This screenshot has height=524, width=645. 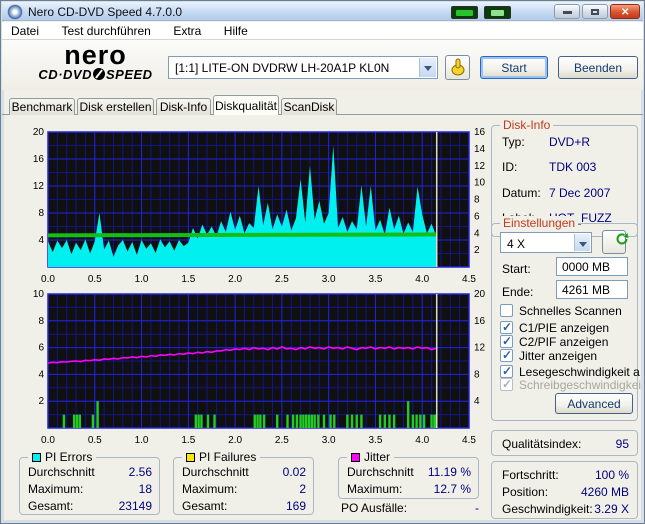 What do you see at coordinates (95, 74) in the screenshot?
I see `cdvd-speed-logo-text: CD·DVD SPEED` at bounding box center [95, 74].